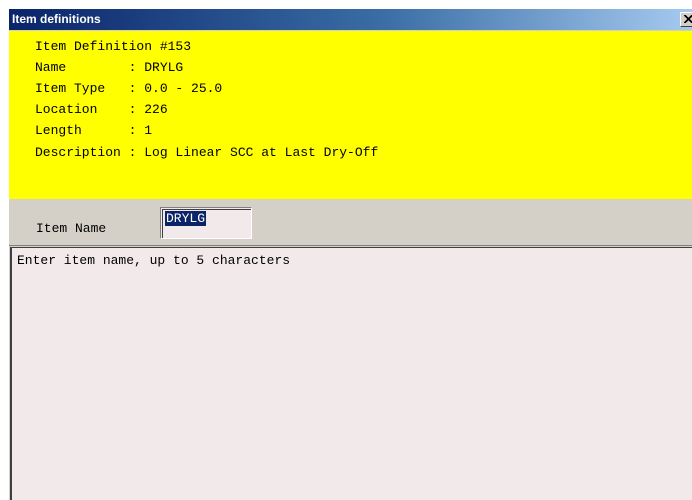  I want to click on title-bar: Item definitions, so click(350, 19).